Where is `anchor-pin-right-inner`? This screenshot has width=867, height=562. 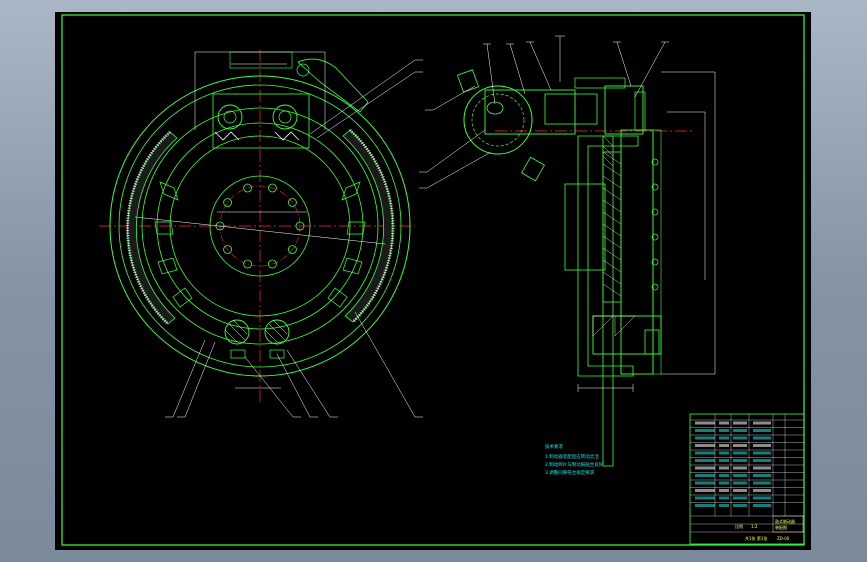 anchor-pin-right-inner is located at coordinates (285, 117).